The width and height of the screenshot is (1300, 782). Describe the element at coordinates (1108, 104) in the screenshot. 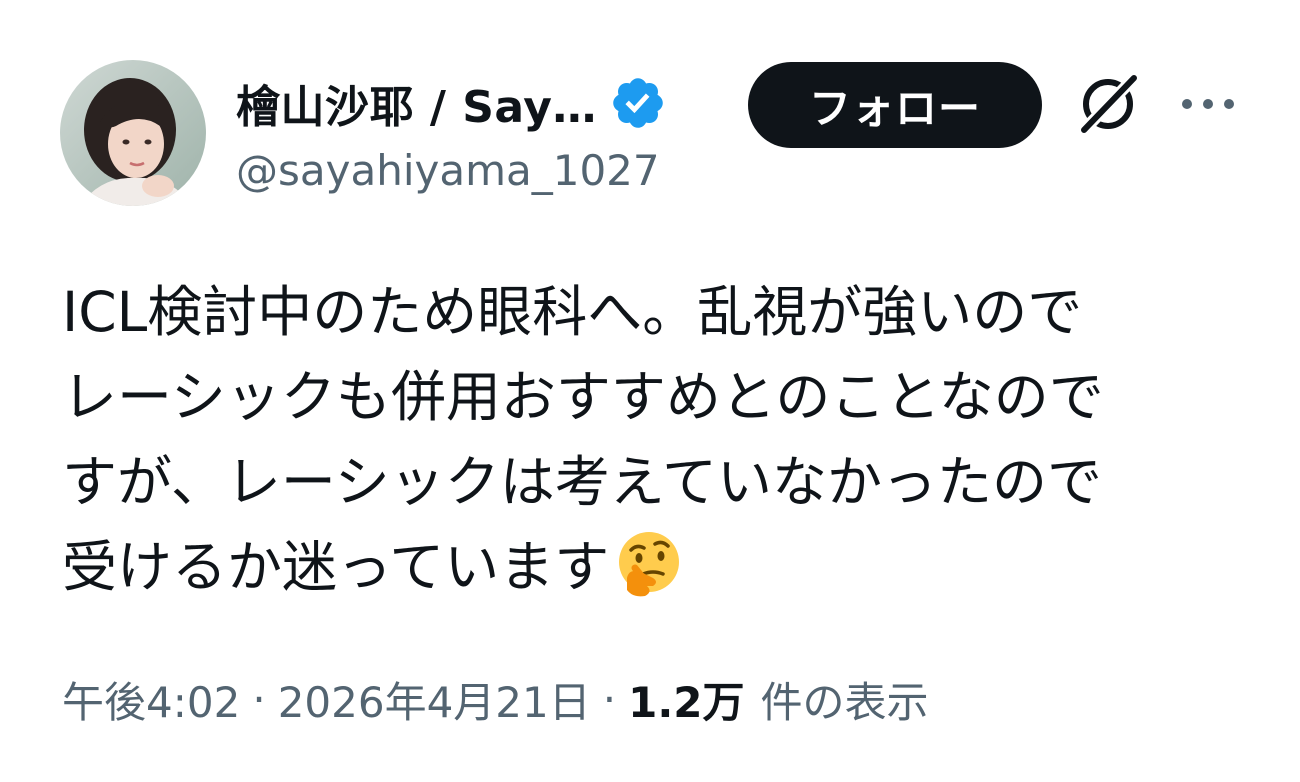

I see `grok-icon` at that location.